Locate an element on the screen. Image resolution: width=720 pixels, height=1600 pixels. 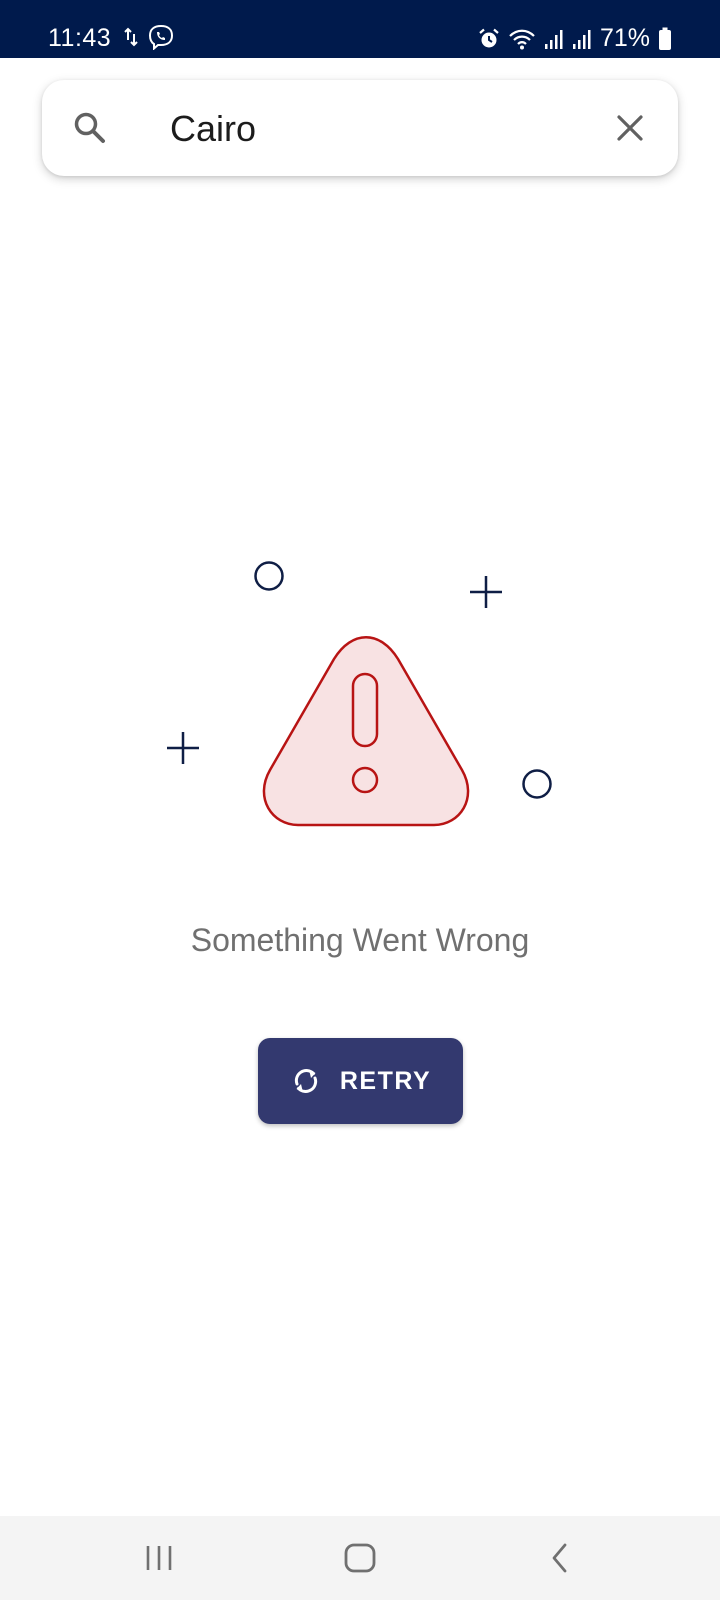
search-icon is located at coordinates (90, 130).